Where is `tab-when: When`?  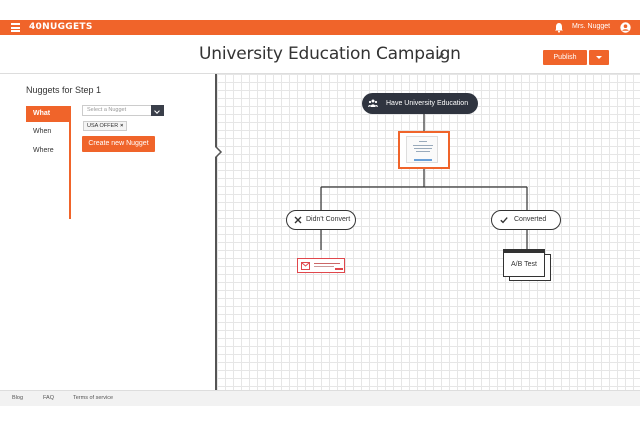
tab-when: When is located at coordinates (42, 131).